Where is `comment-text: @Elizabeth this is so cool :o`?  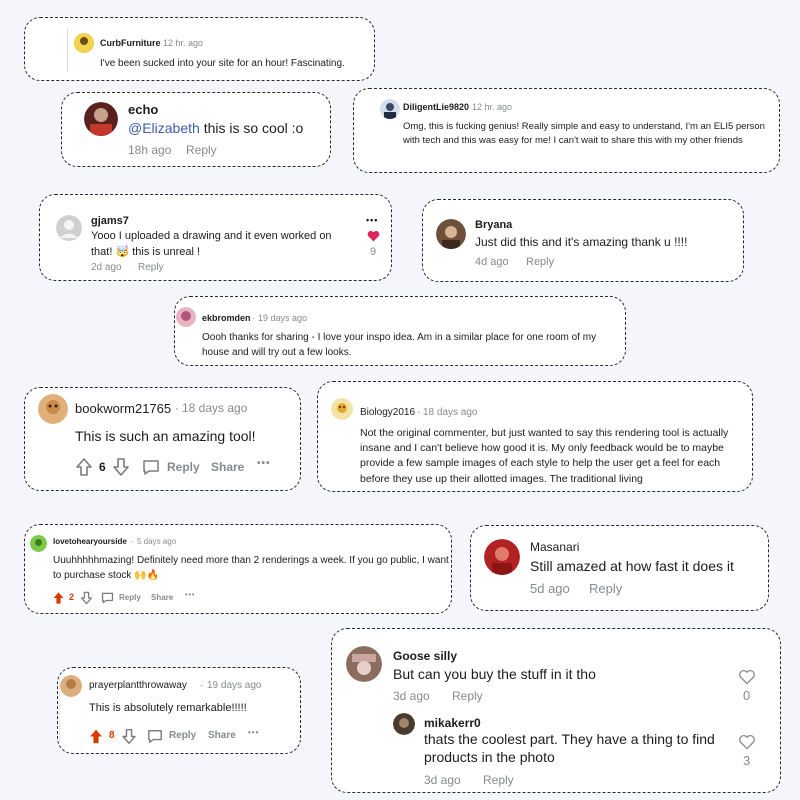
comment-text: @Elizabeth this is so cool :o is located at coordinates (215, 128).